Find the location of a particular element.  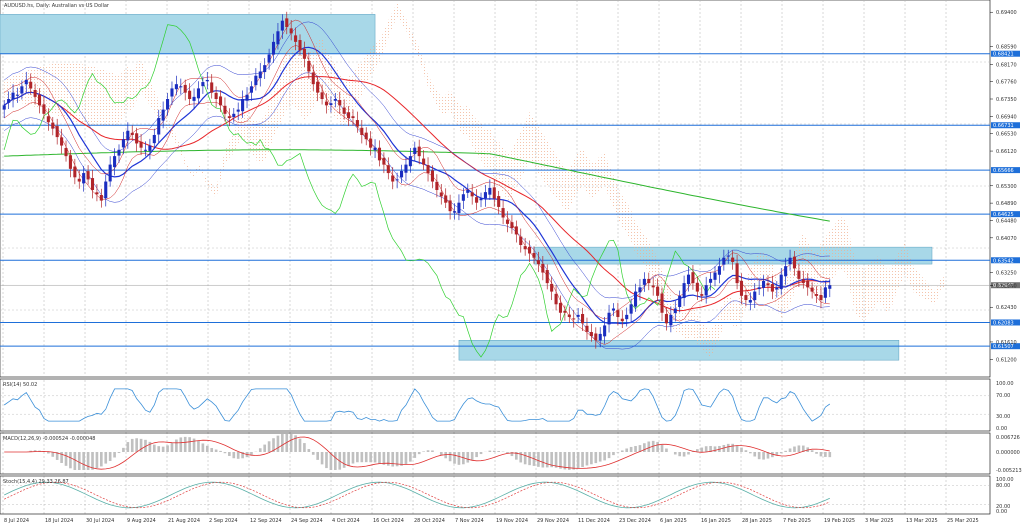

date-tick-label: 30 Jul 2024 is located at coordinates (100, 521).